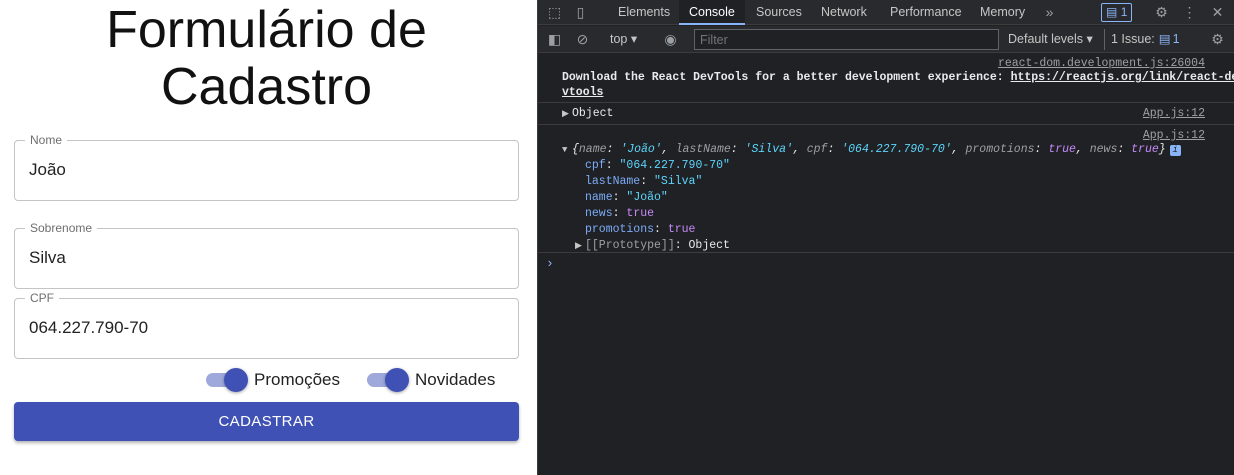 The image size is (1234, 475). What do you see at coordinates (681, 229) in the screenshot?
I see `property-value: true` at bounding box center [681, 229].